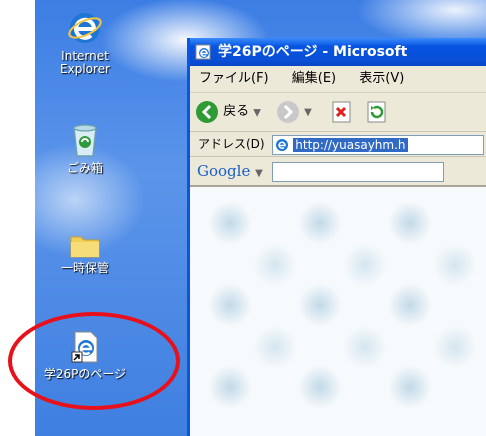 The height and width of the screenshot is (436, 486). What do you see at coordinates (308, 112) in the screenshot?
I see `forward-dropdown-icon: ▼` at bounding box center [308, 112].